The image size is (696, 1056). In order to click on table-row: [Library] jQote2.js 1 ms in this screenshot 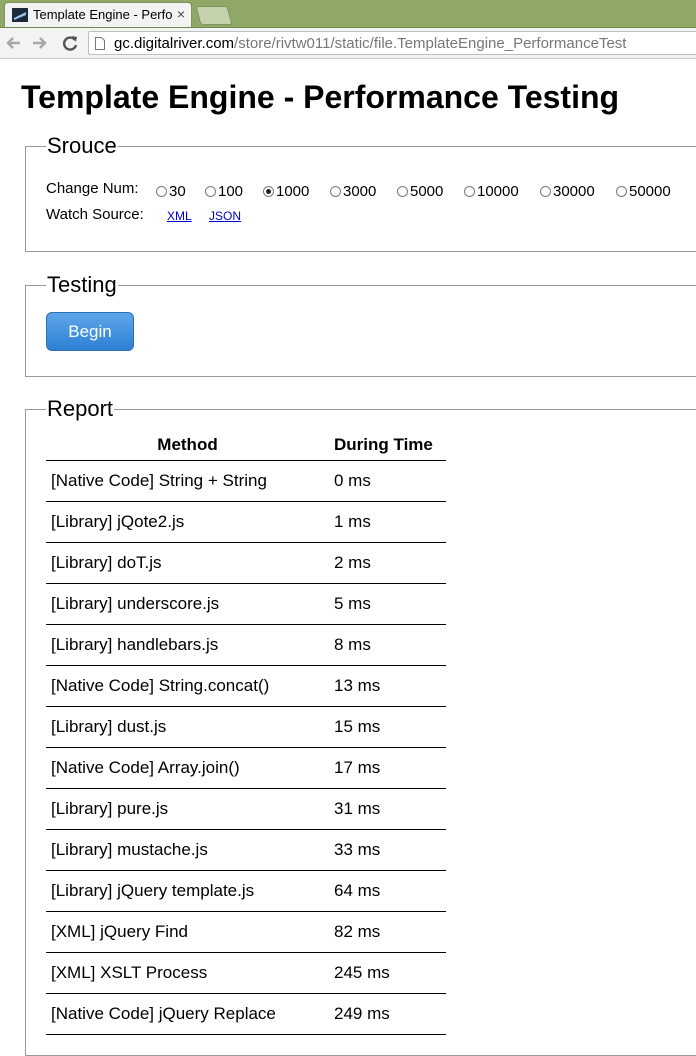, I will do `click(246, 522)`.